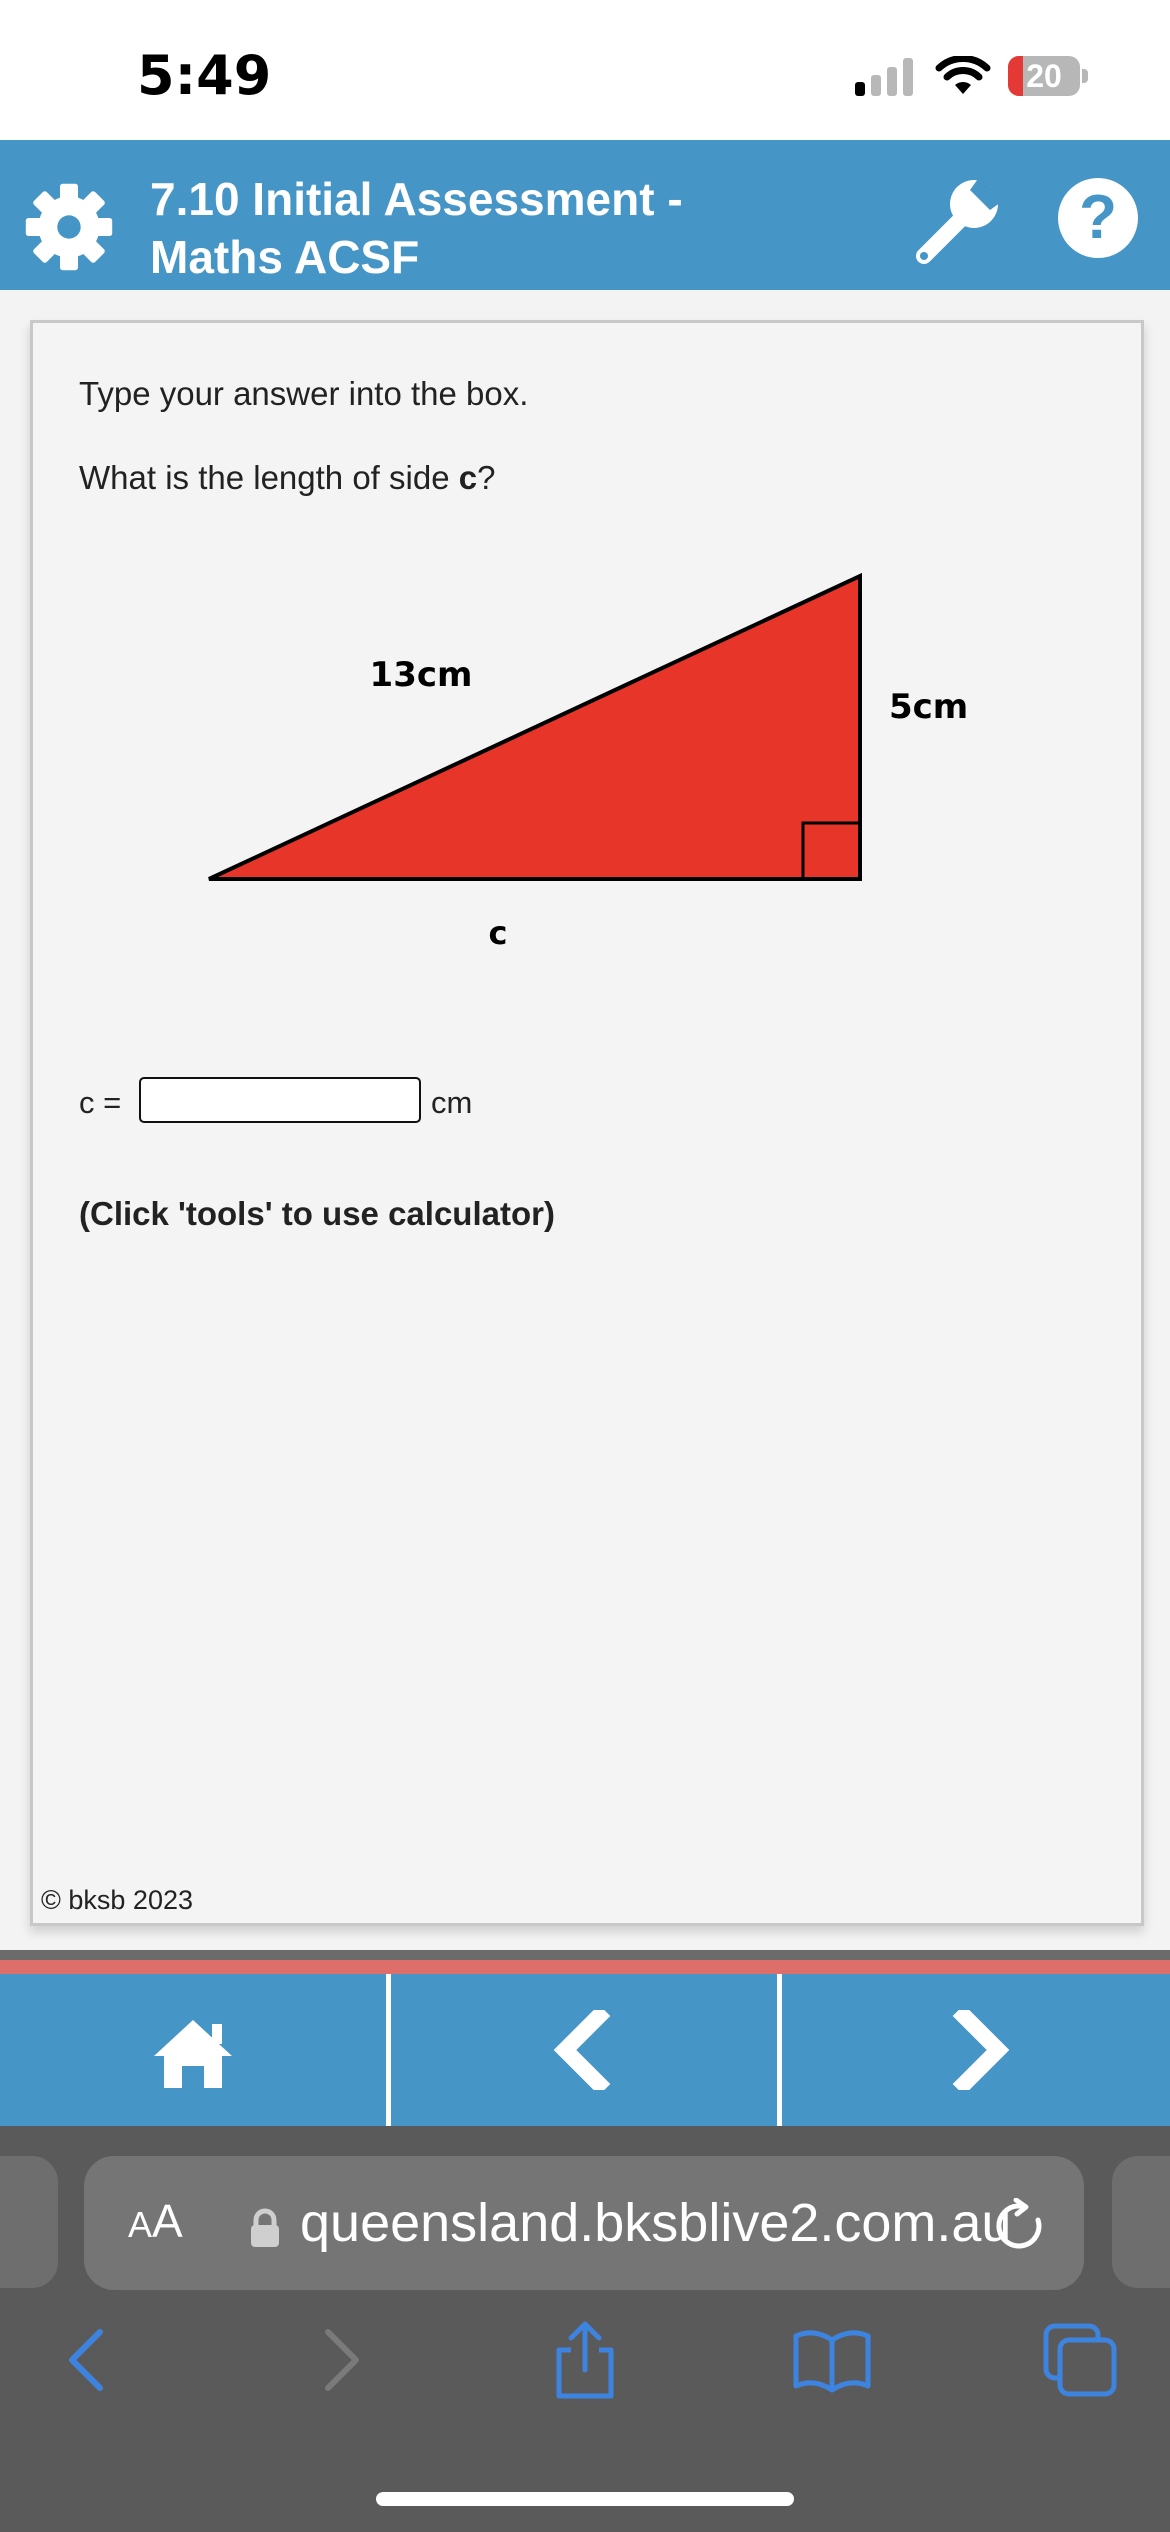 The width and height of the screenshot is (1170, 2532). What do you see at coordinates (140, 2224) in the screenshot?
I see `aa-small: A` at bounding box center [140, 2224].